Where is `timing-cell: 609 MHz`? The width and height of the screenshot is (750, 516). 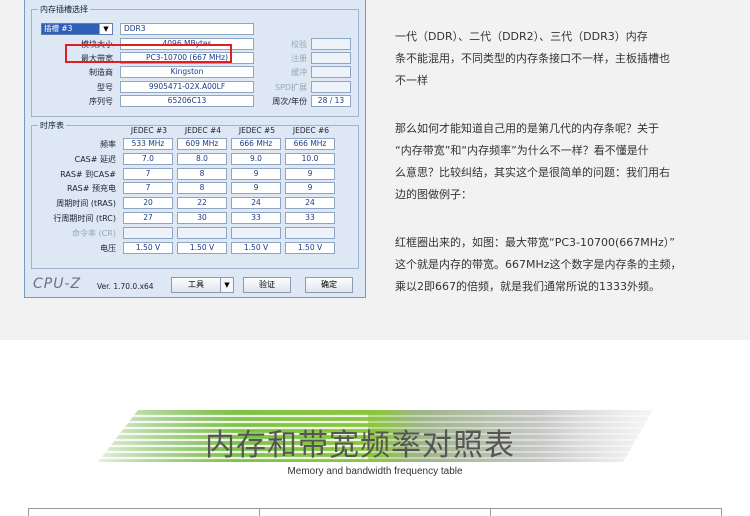 timing-cell: 609 MHz is located at coordinates (202, 144).